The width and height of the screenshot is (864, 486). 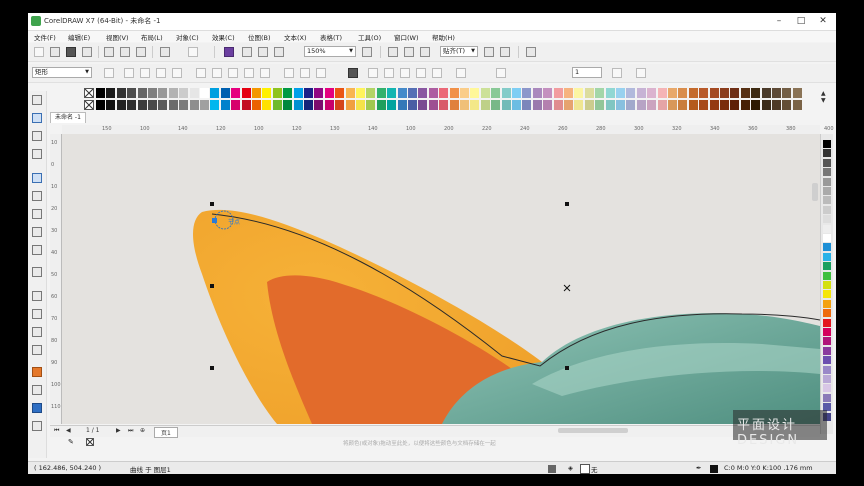 I want to click on polygon-tool-icon, so click(x=37, y=250).